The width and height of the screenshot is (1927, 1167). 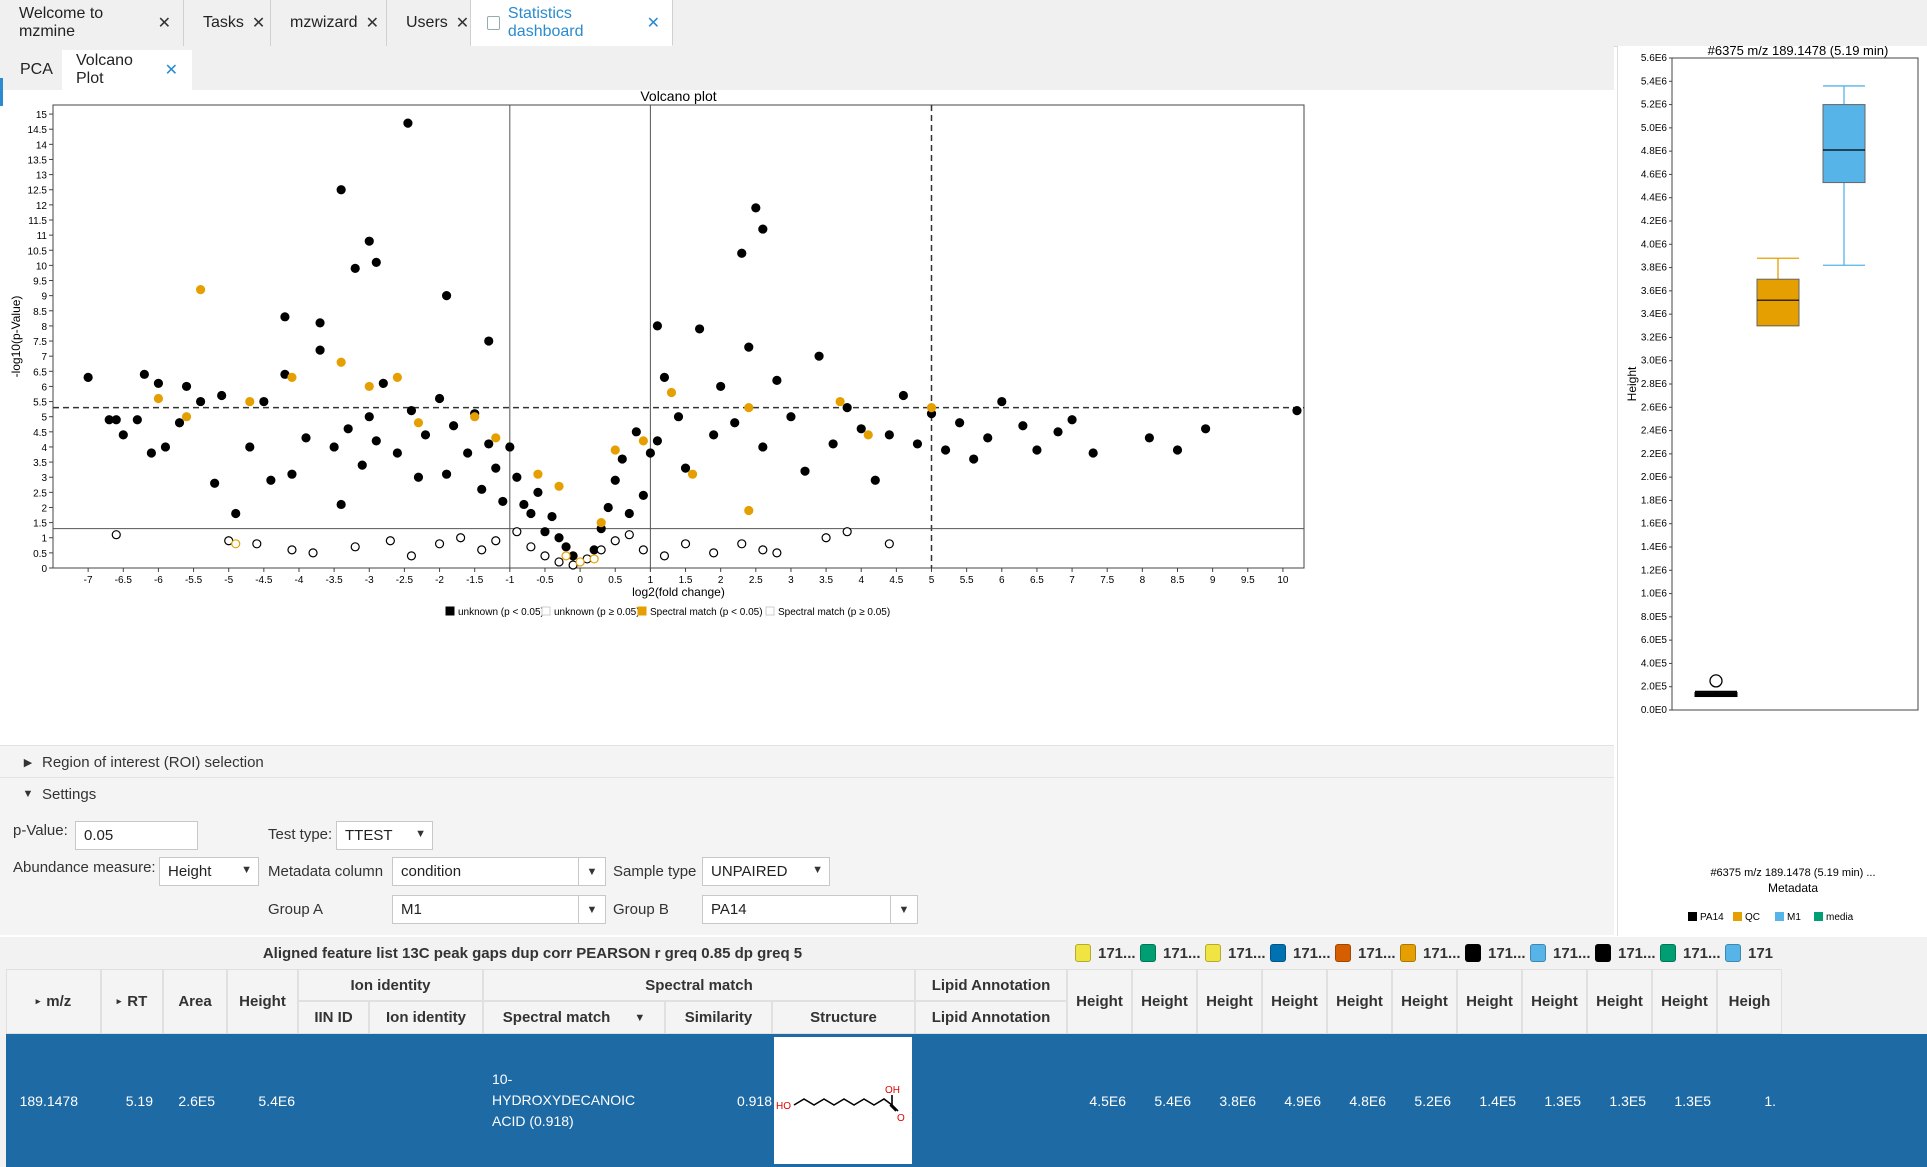 What do you see at coordinates (1562, 1100) in the screenshot?
I see `cell-sample-height: 1.3E5` at bounding box center [1562, 1100].